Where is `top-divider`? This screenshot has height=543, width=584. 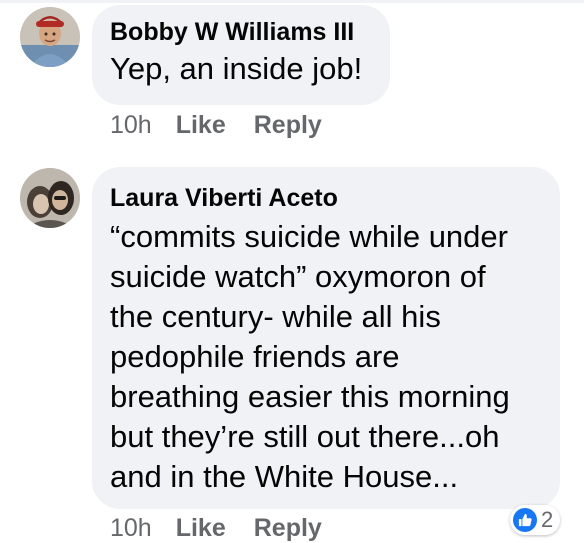
top-divider is located at coordinates (292, 1).